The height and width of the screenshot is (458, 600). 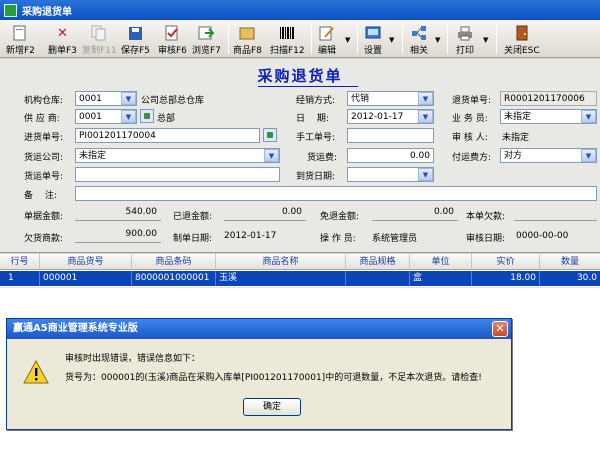 What do you see at coordinates (86, 278) in the screenshot?
I see `cell-code: 000001` at bounding box center [86, 278].